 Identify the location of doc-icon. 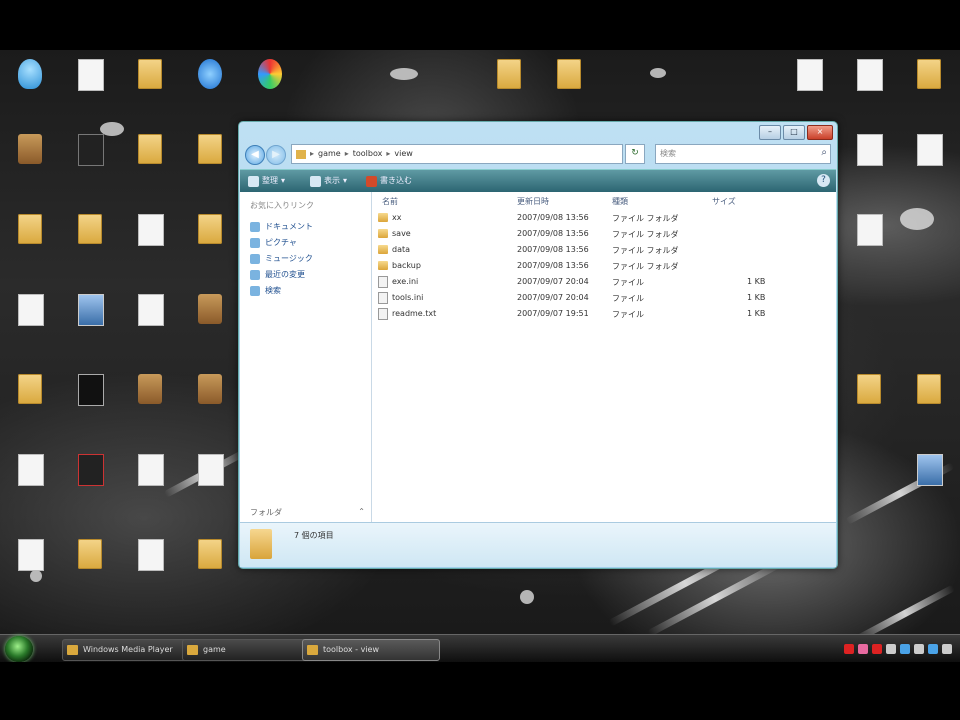
(31, 555).